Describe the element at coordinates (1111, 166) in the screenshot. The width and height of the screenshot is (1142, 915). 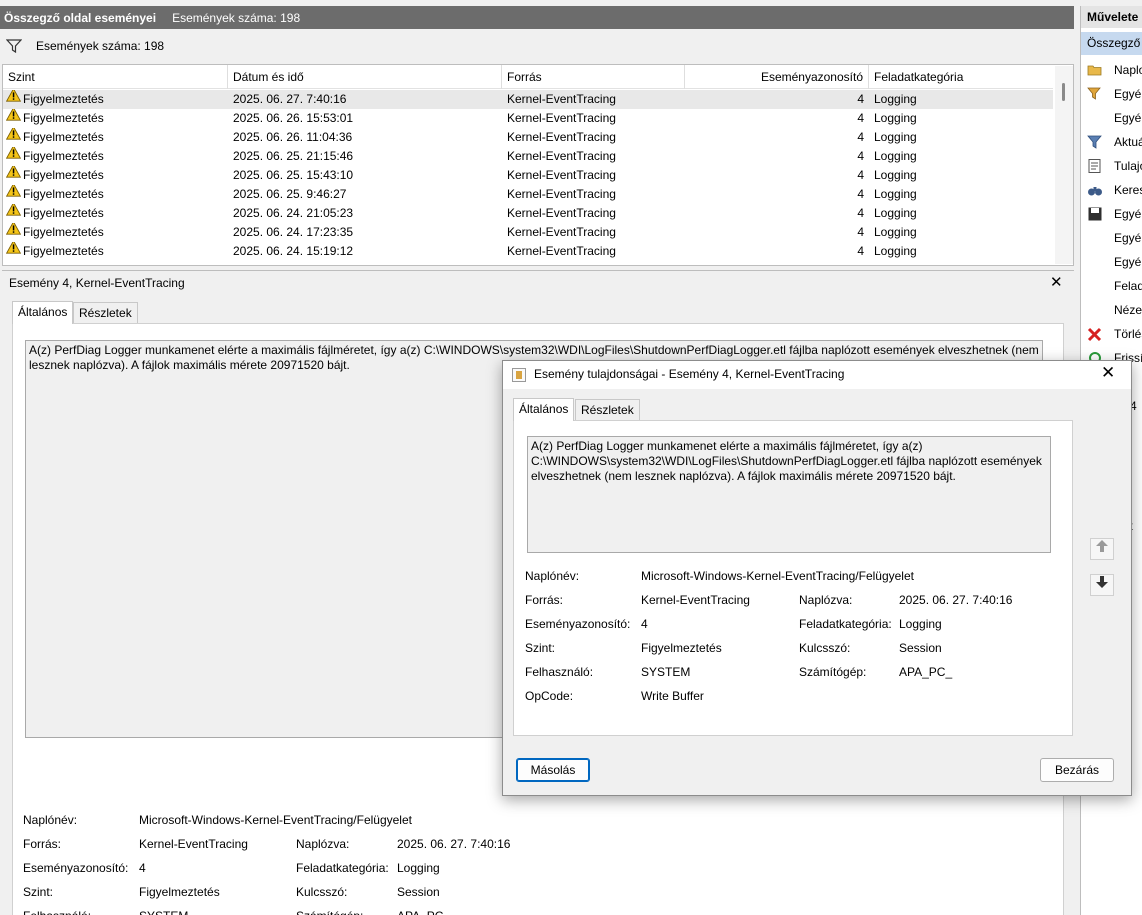
I see `action-item: Tulajo` at that location.